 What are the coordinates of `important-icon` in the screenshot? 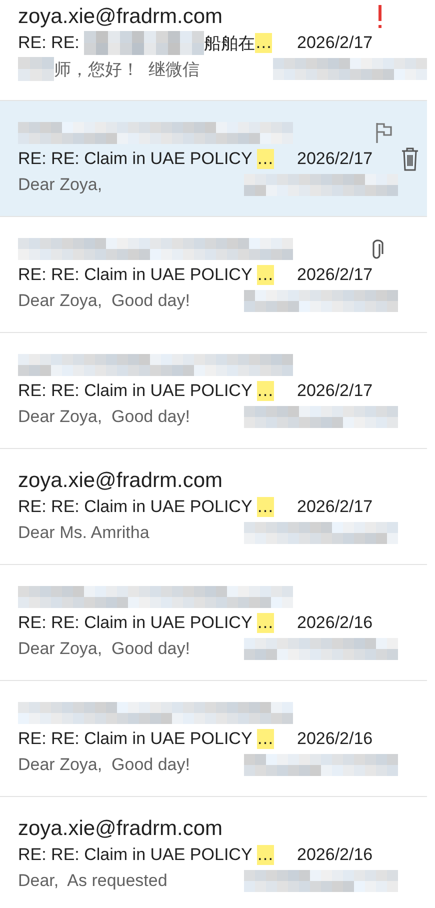 It's located at (380, 17).